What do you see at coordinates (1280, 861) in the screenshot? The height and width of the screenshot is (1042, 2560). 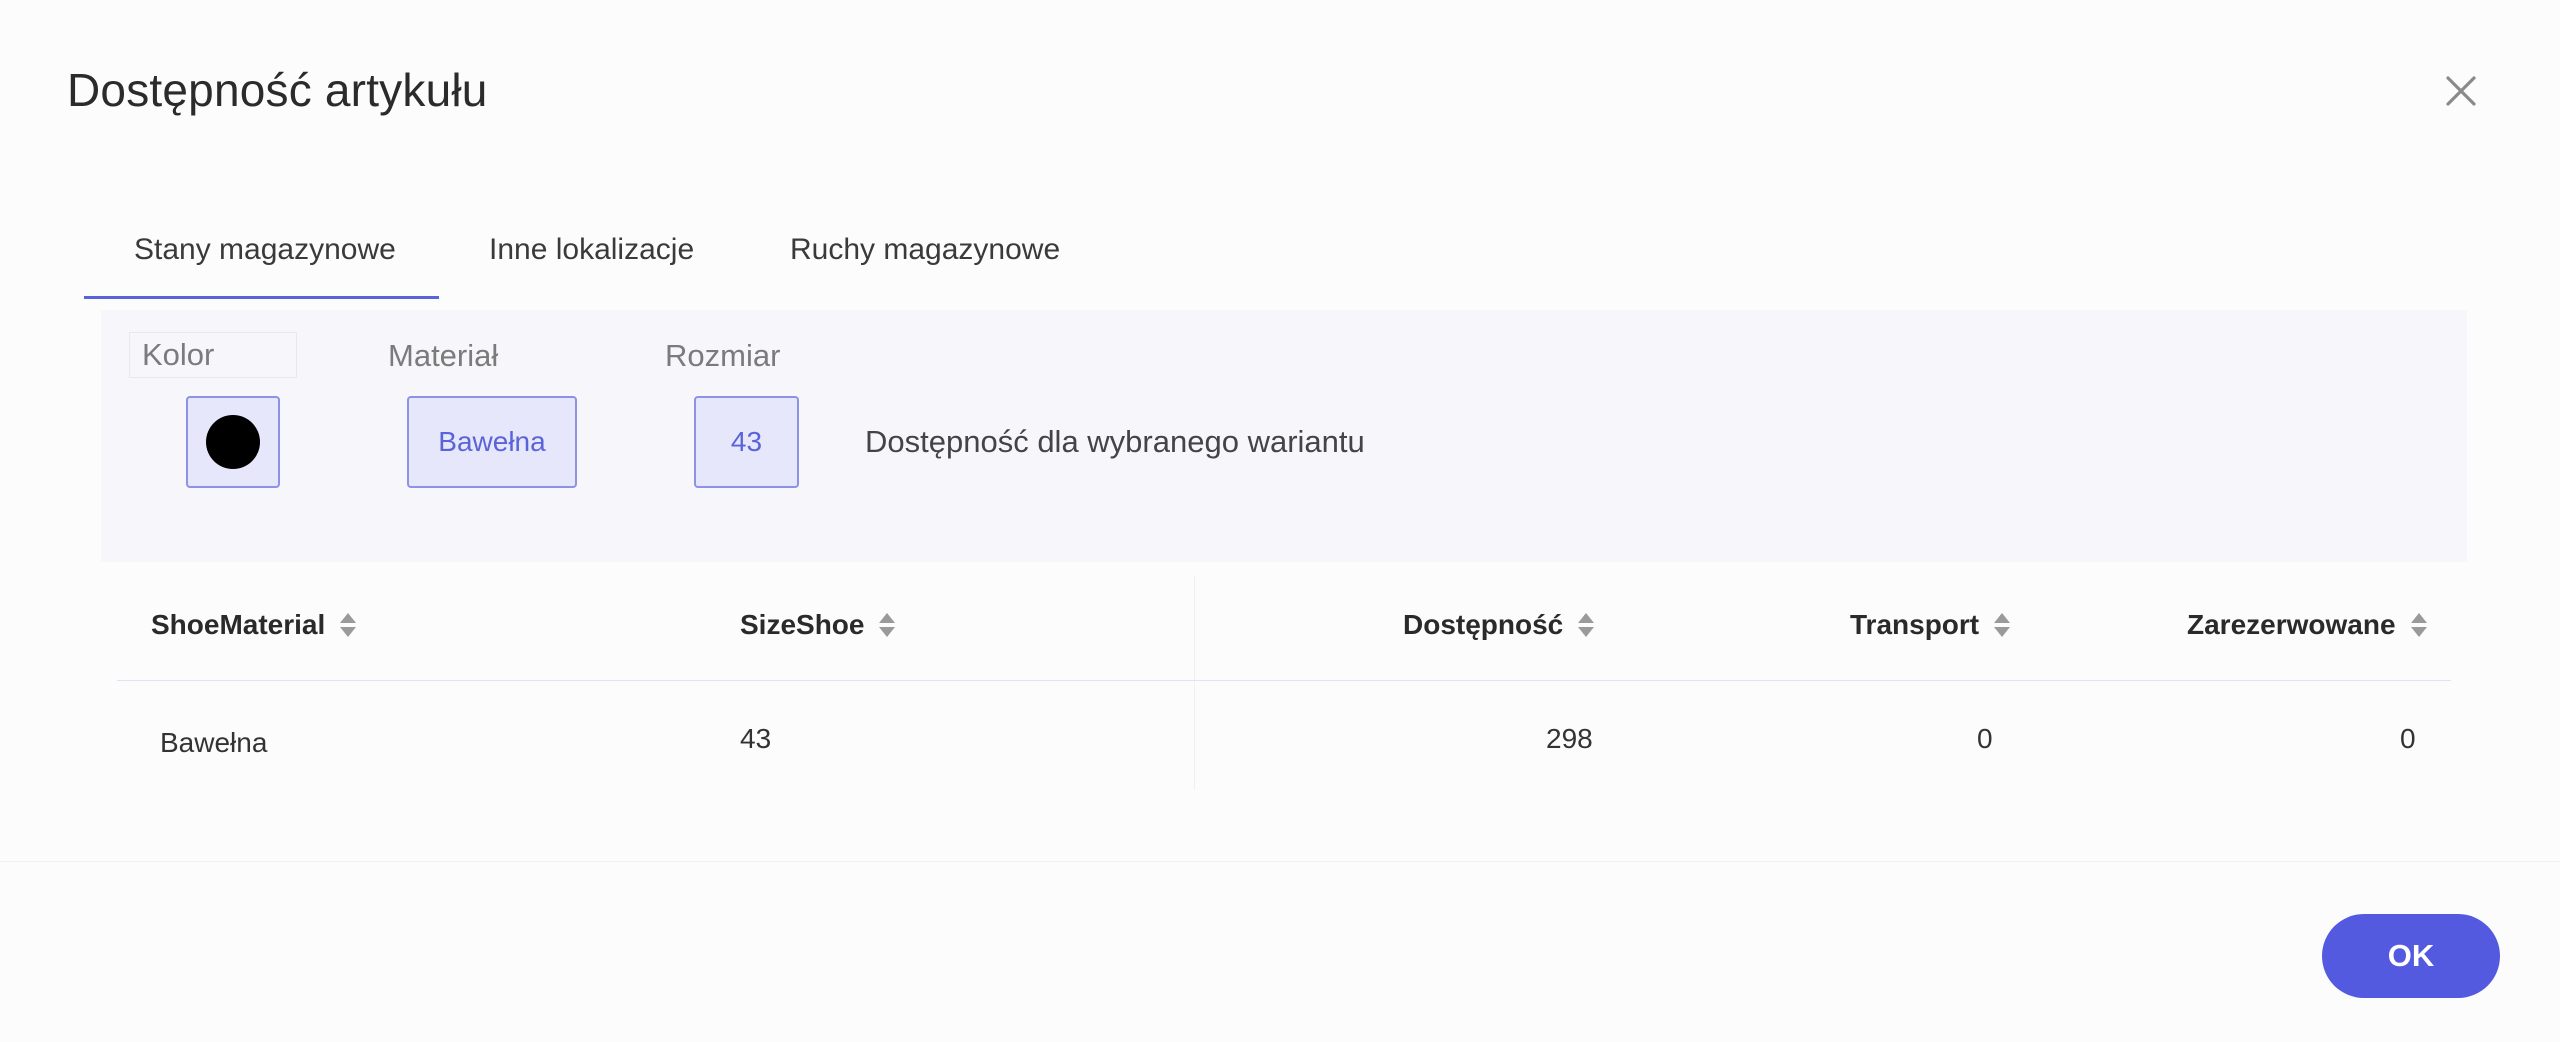 I see `footer-divider` at bounding box center [1280, 861].